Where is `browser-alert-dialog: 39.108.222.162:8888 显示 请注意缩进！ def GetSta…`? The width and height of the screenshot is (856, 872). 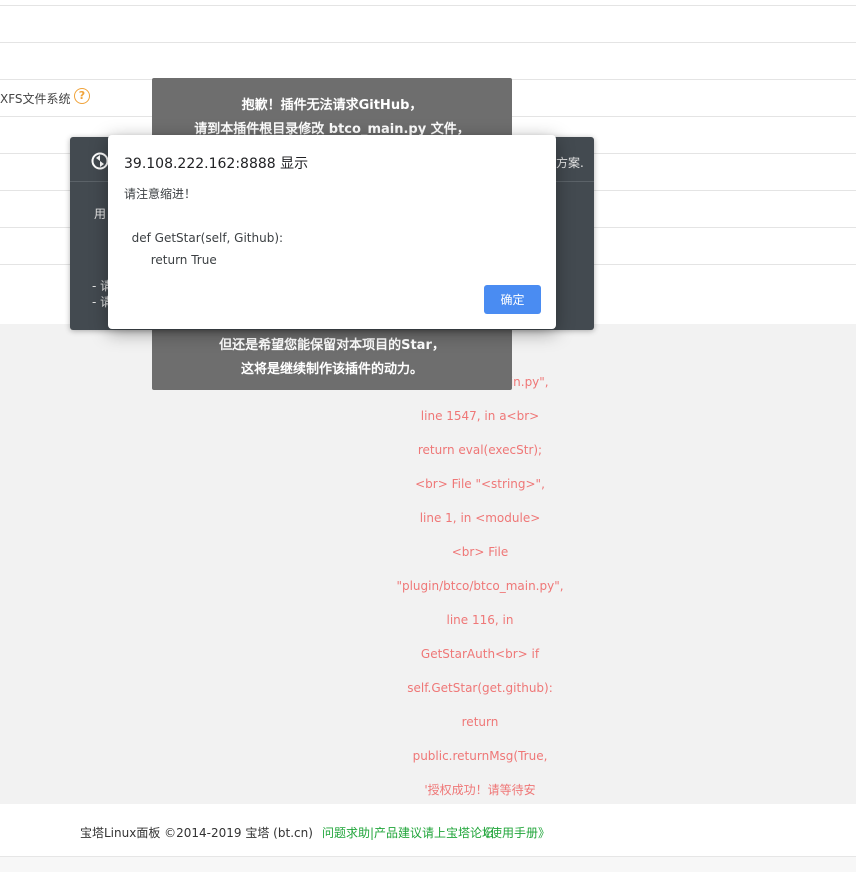
browser-alert-dialog: 39.108.222.162:8888 显示 请注意缩进！ def GetSta… is located at coordinates (332, 232).